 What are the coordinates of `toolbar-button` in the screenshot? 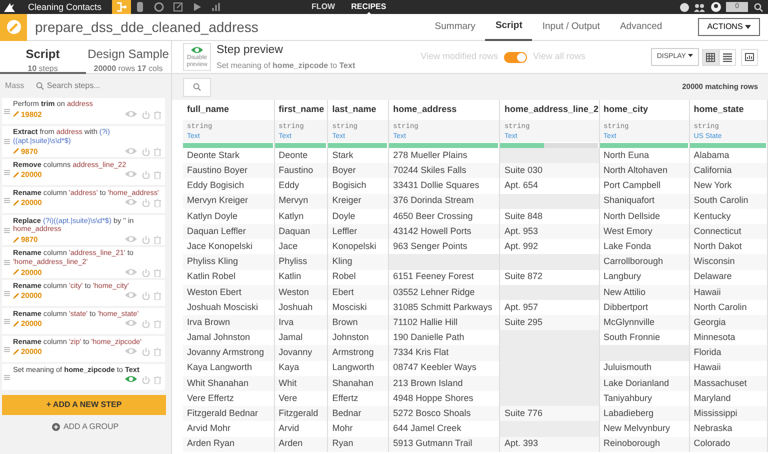 It's located at (121, 7).